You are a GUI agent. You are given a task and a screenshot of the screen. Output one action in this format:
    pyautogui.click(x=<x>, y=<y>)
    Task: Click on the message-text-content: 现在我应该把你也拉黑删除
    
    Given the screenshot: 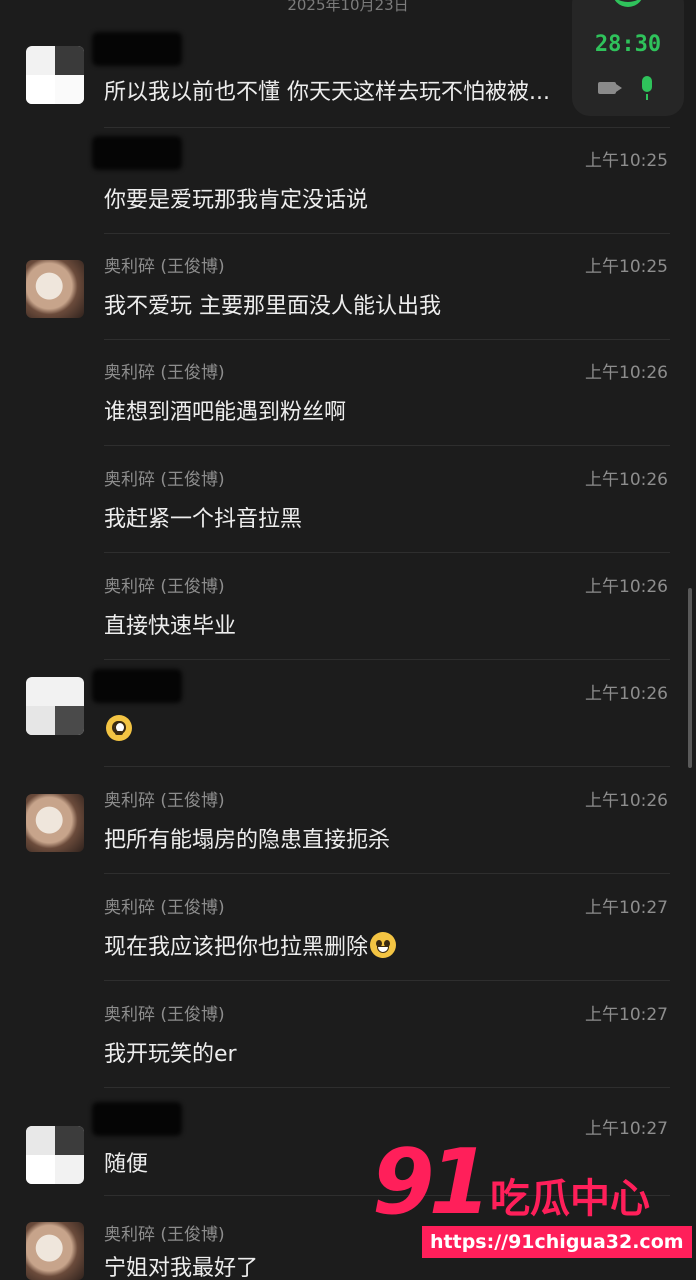 What is the action you would take?
    pyautogui.click(x=236, y=947)
    